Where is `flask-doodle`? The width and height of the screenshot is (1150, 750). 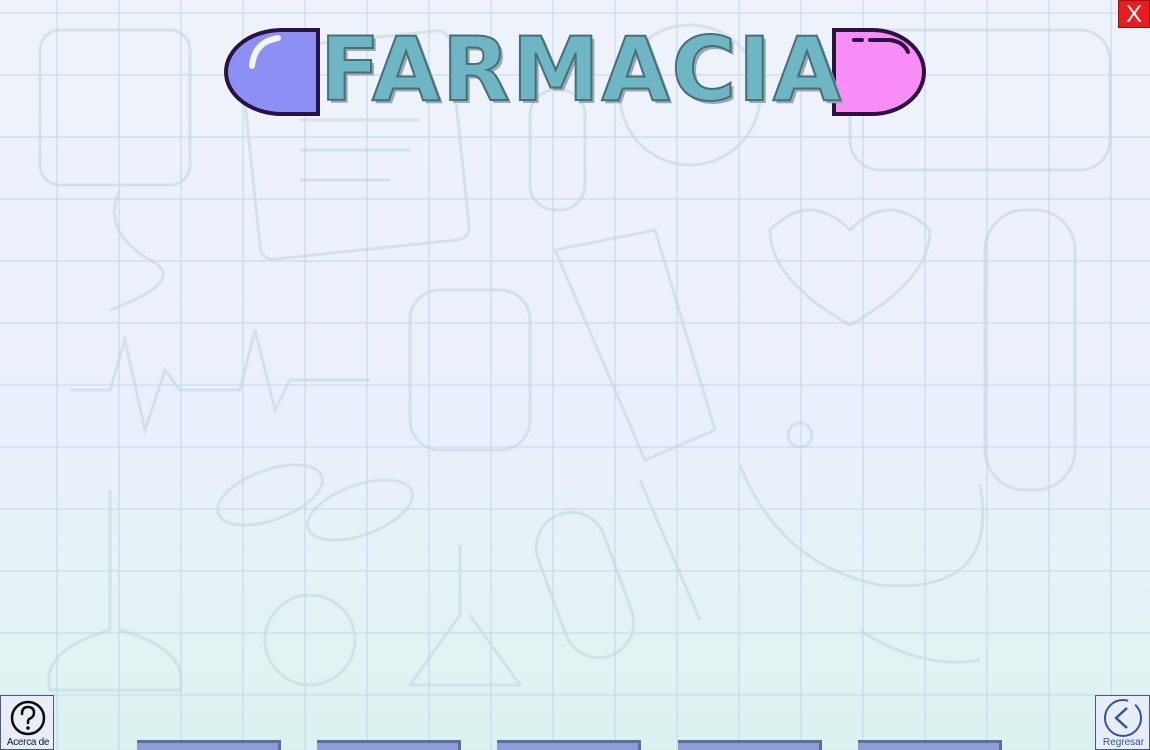 flask-doodle is located at coordinates (115, 591).